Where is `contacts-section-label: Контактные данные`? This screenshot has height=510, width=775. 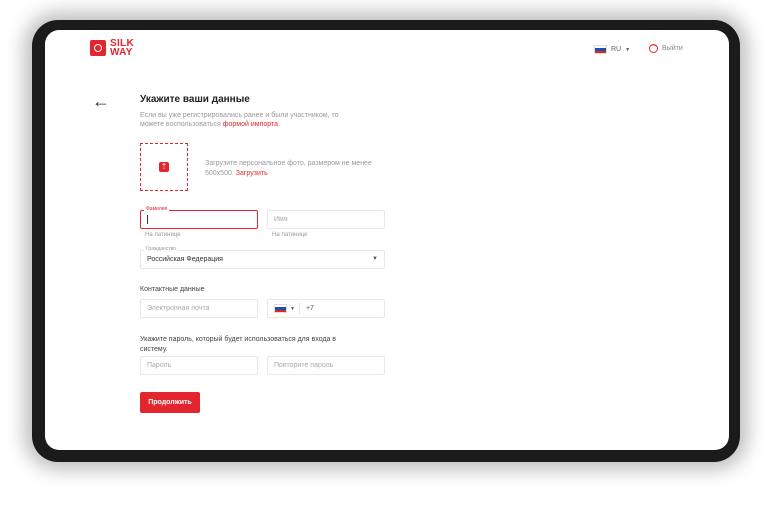 contacts-section-label: Контактные данные is located at coordinates (172, 289).